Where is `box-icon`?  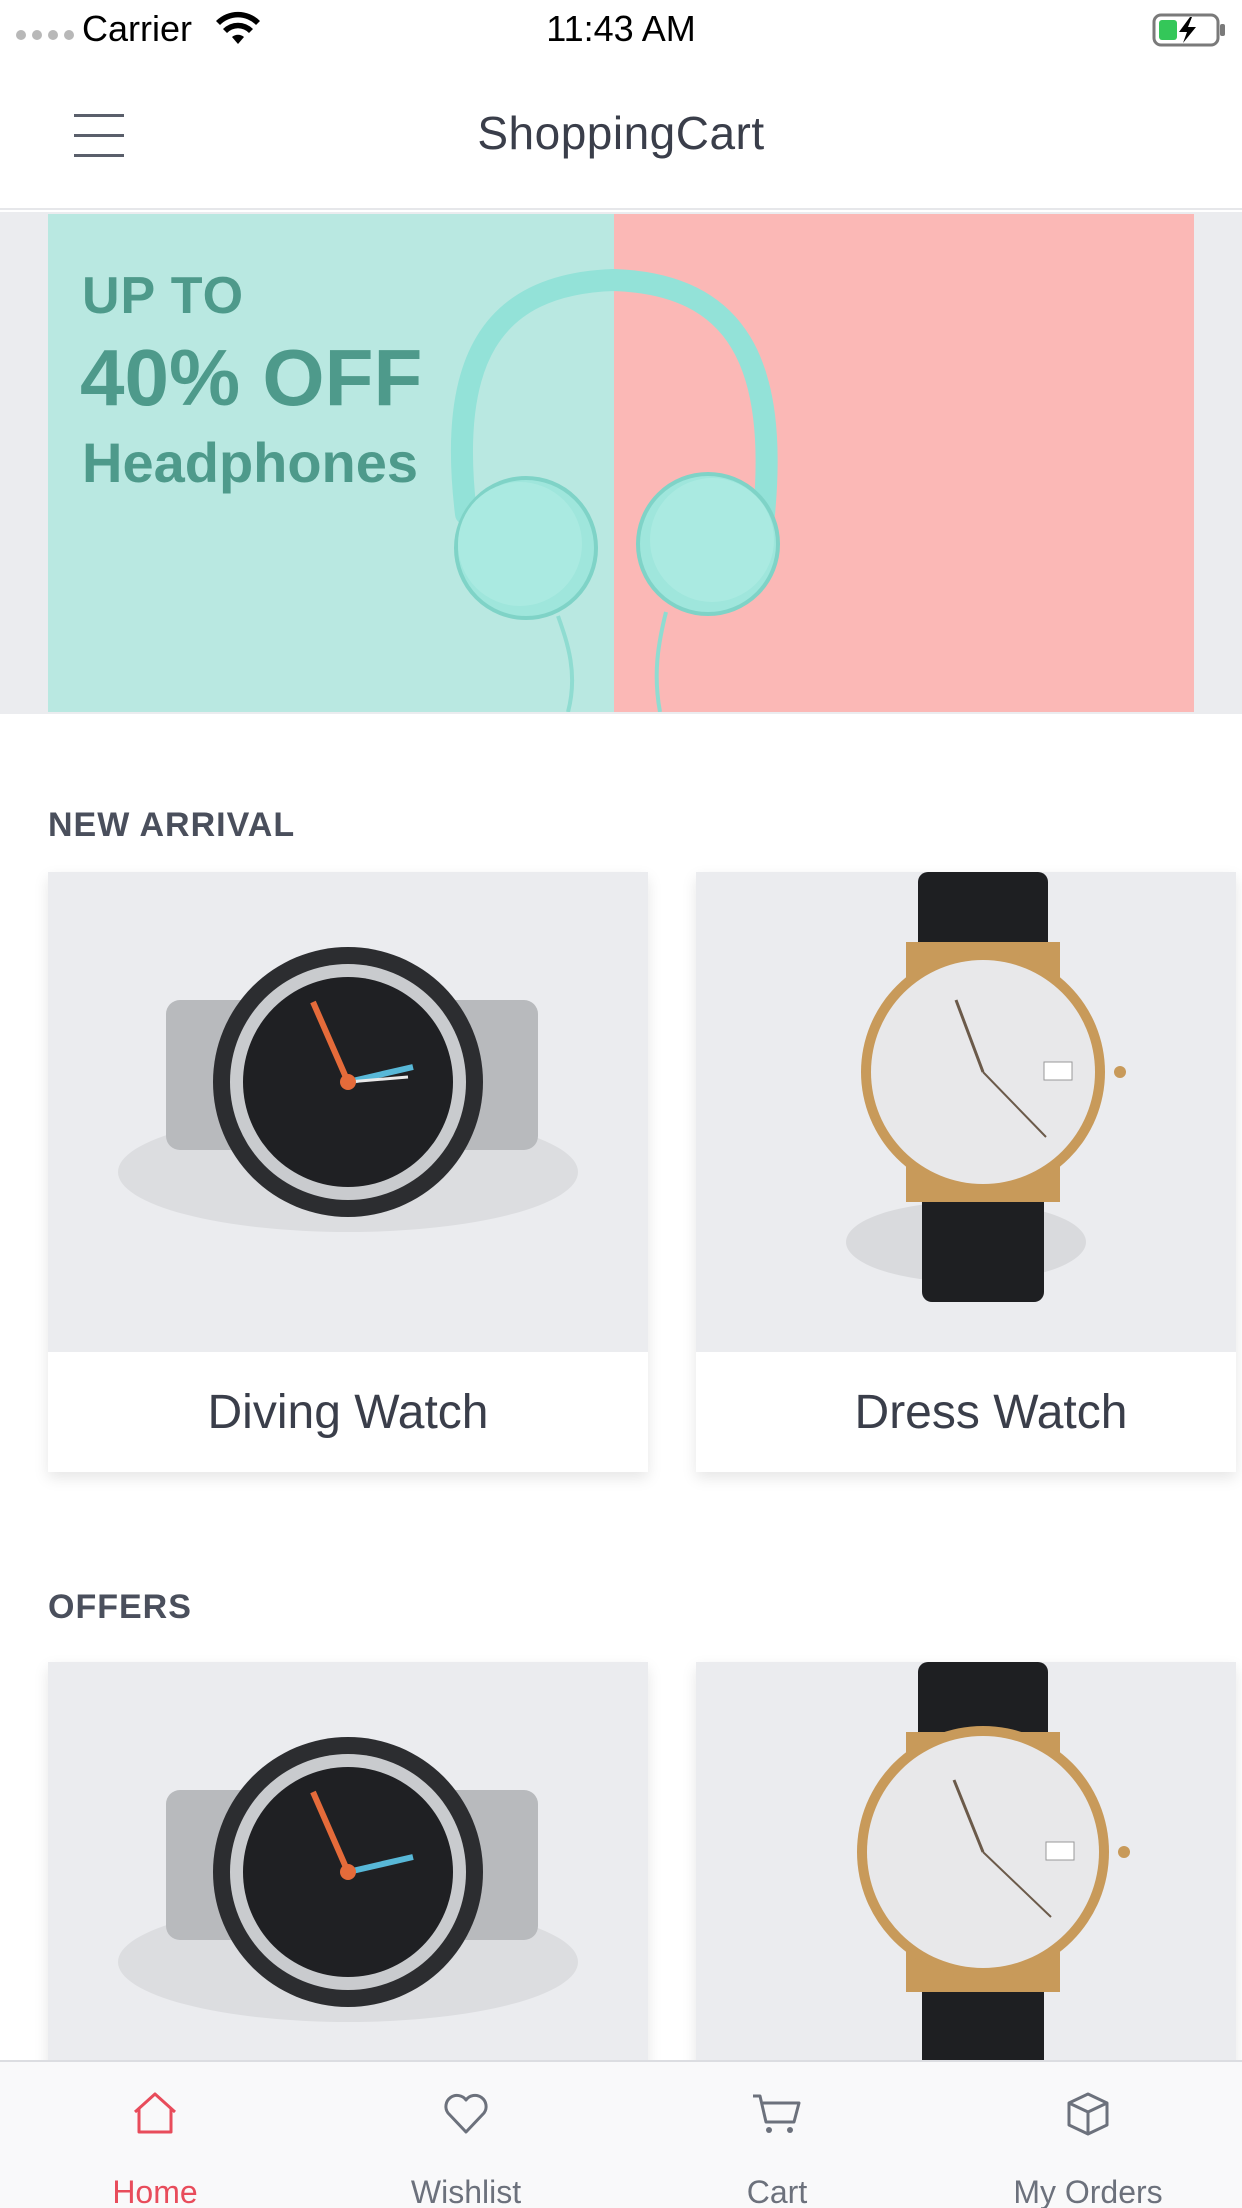 box-icon is located at coordinates (1088, 2114).